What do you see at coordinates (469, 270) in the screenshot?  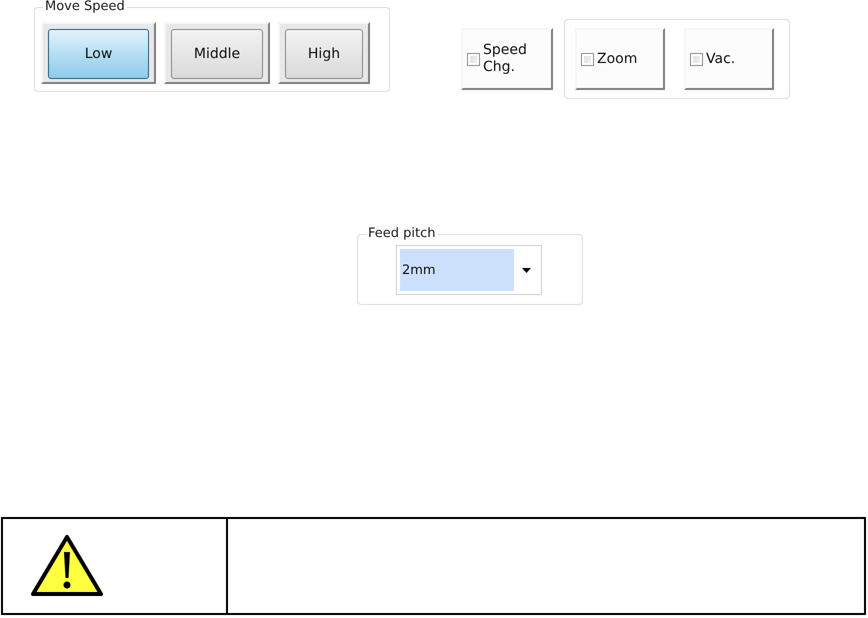 I see `feed-pitch-dropdown: 2mm` at bounding box center [469, 270].